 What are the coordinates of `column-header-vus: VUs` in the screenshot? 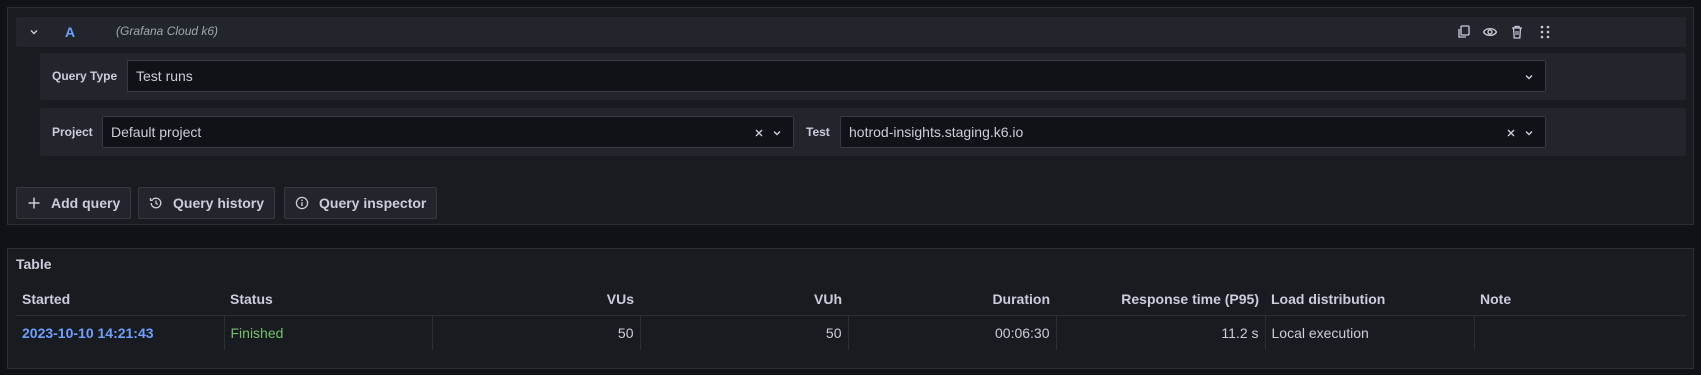 It's located at (536, 299).